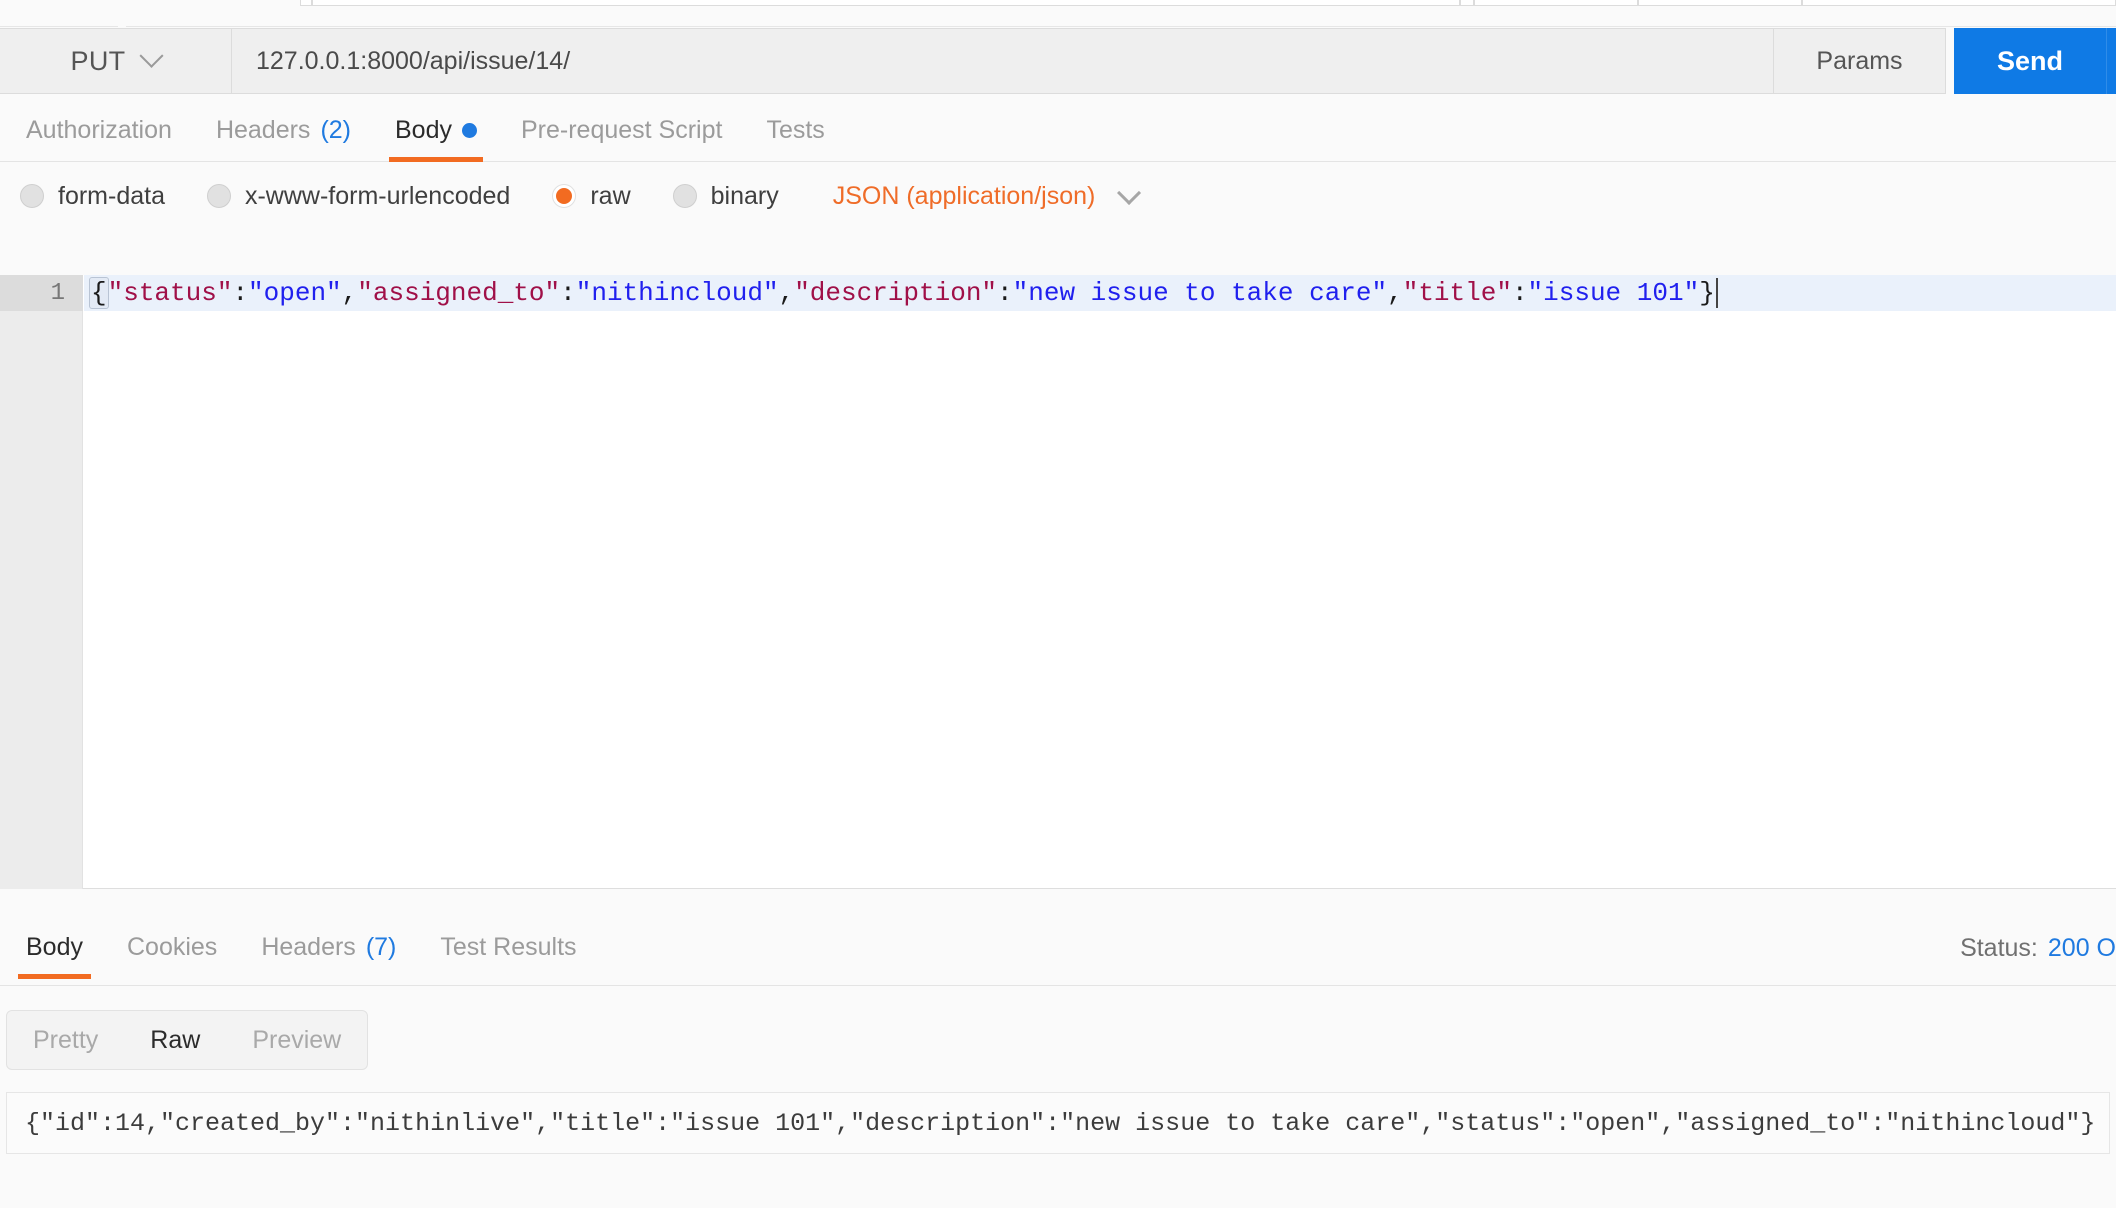  I want to click on body-type-form-data: form-data, so click(92, 196).